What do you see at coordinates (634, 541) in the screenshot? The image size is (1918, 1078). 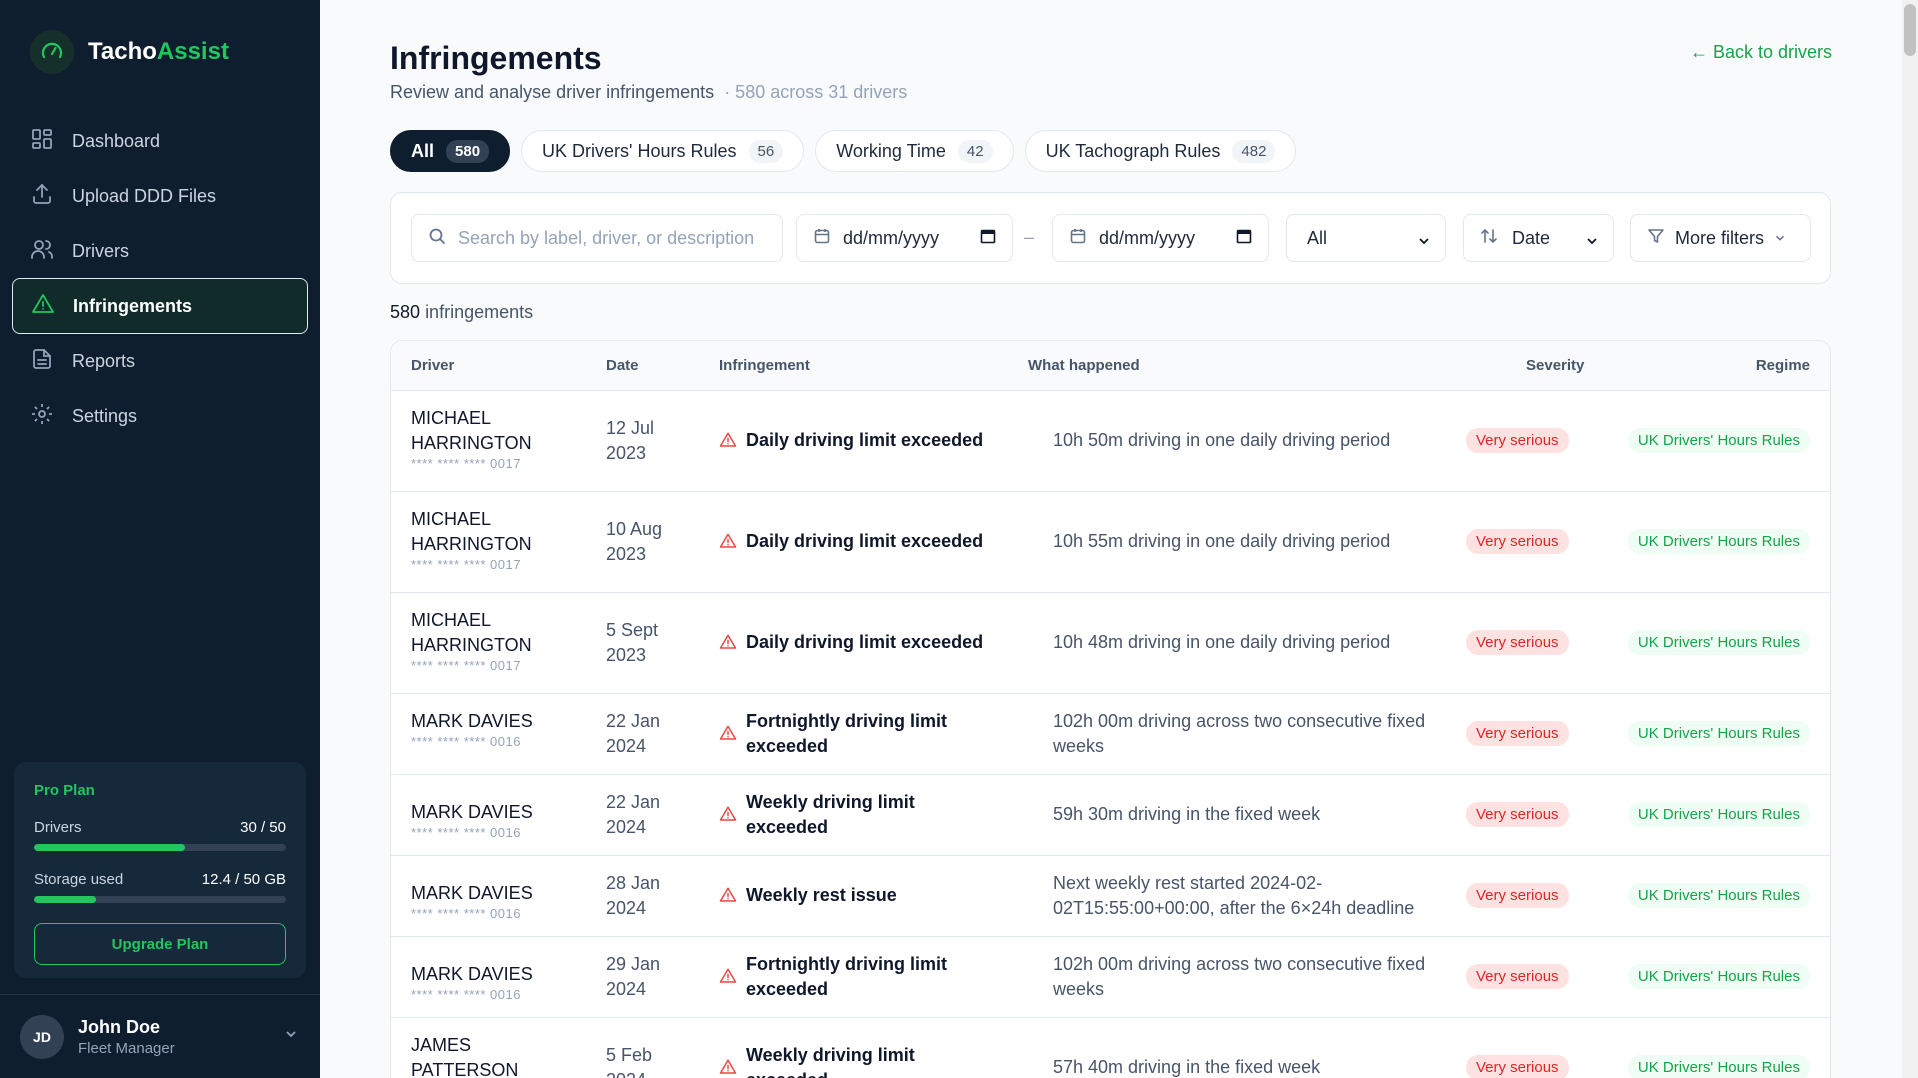 I see `row-date: 10 Aug 2023` at bounding box center [634, 541].